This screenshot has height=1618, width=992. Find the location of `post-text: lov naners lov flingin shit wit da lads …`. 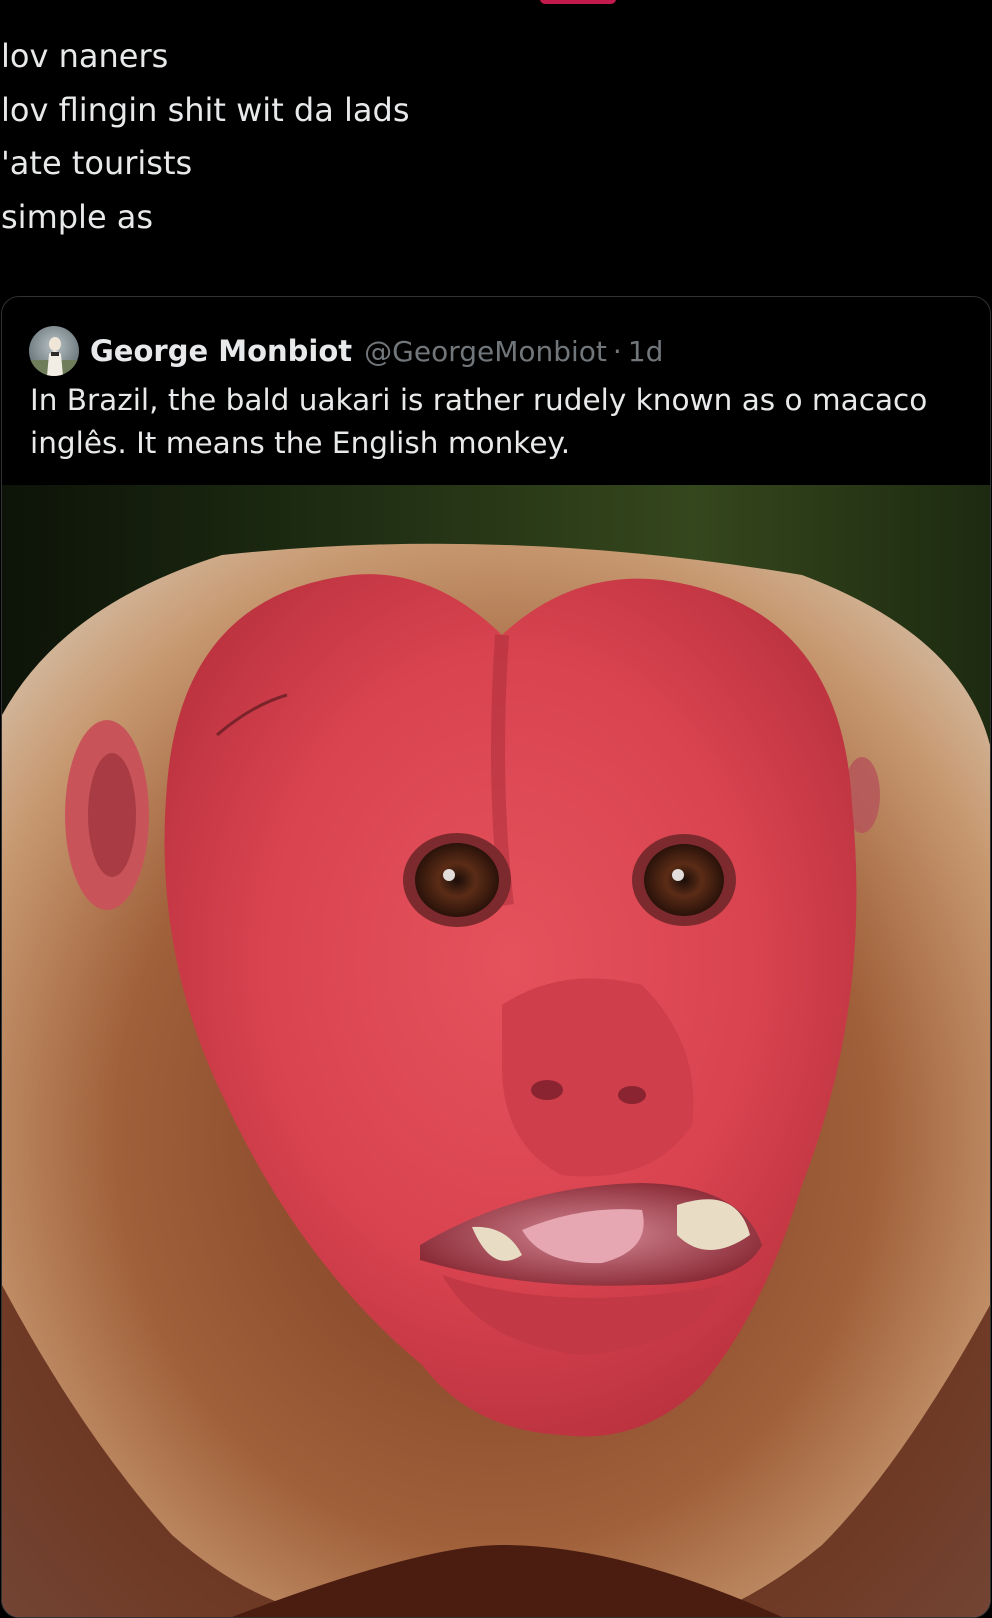

post-text: lov naners lov flingin shit wit da lads … is located at coordinates (205, 137).